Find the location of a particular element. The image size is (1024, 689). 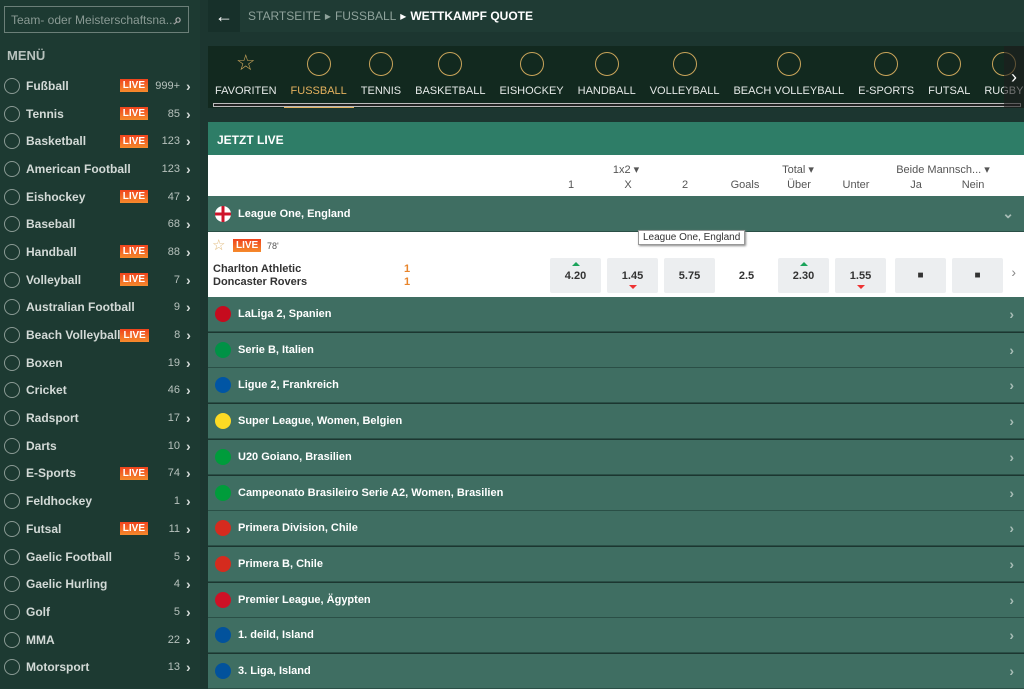

sidebar-item-label: Basketball is located at coordinates (56, 141).